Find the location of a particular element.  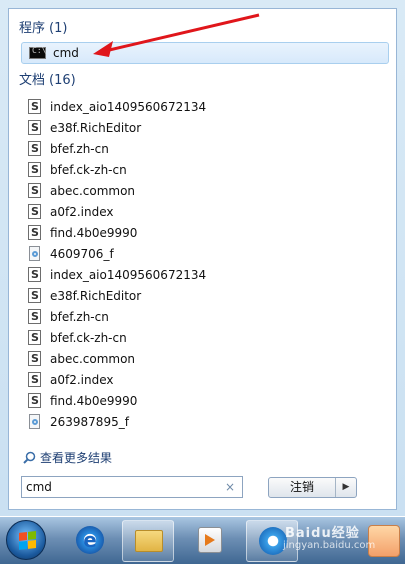

programs-group-header: 程序 (1) is located at coordinates (43, 29).